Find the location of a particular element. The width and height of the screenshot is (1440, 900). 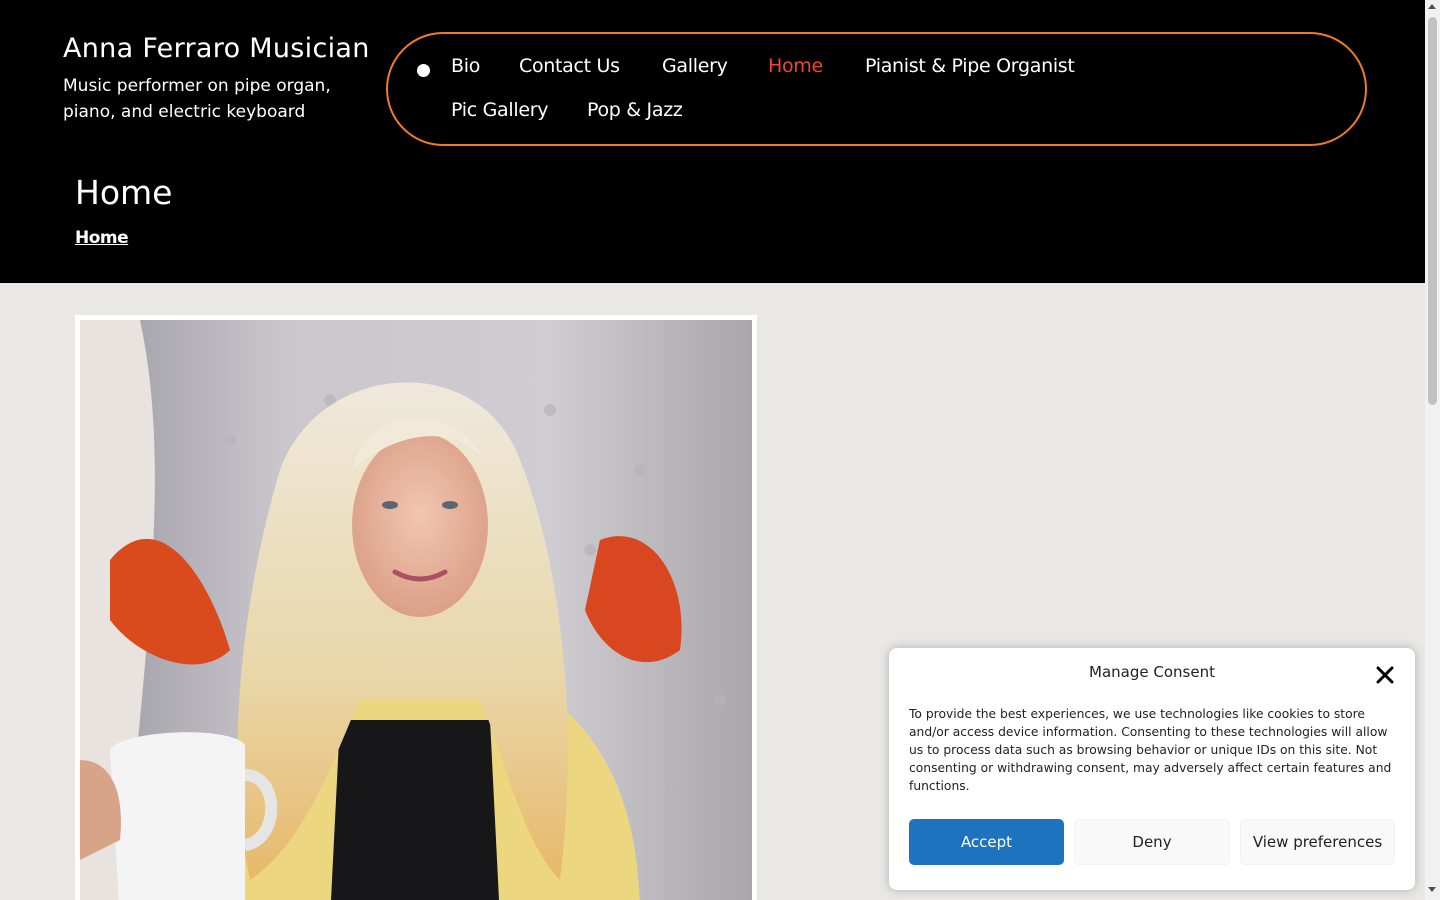

deny-button: Deny is located at coordinates (1152, 842).